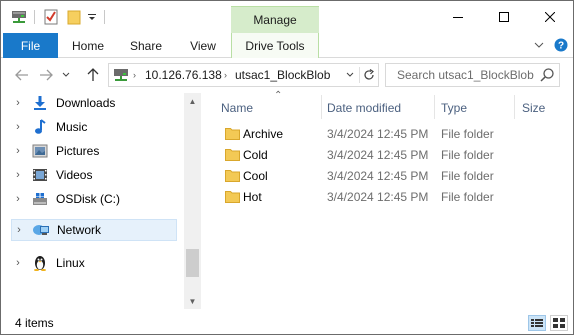 The width and height of the screenshot is (574, 335). What do you see at coordinates (72, 127) in the screenshot?
I see `nav-label: Music` at bounding box center [72, 127].